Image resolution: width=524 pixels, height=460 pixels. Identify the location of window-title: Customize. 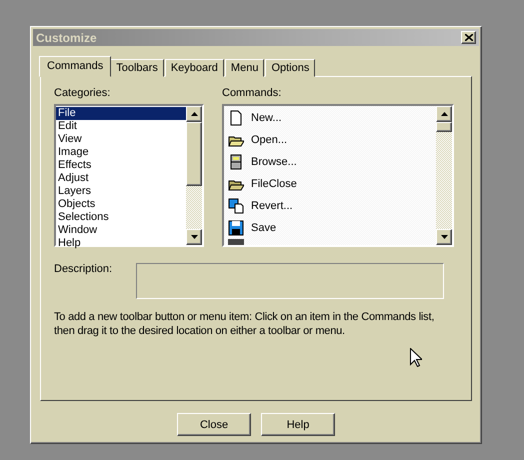
(66, 37).